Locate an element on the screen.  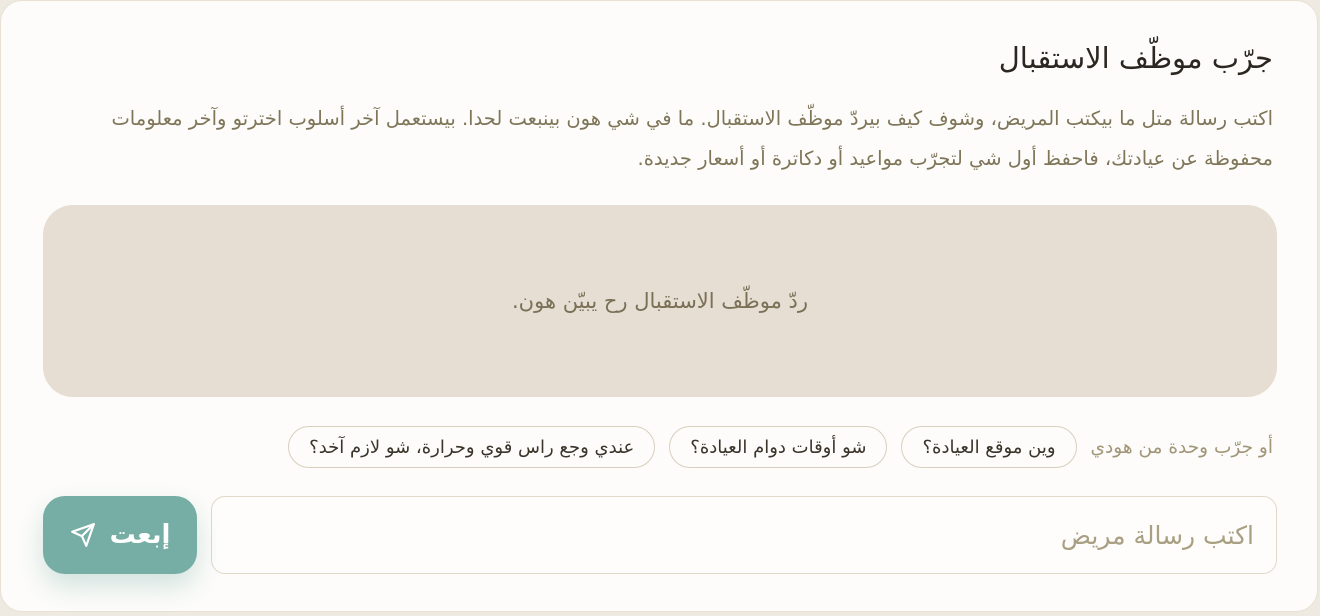
send-button: إبعت is located at coordinates (120, 535).